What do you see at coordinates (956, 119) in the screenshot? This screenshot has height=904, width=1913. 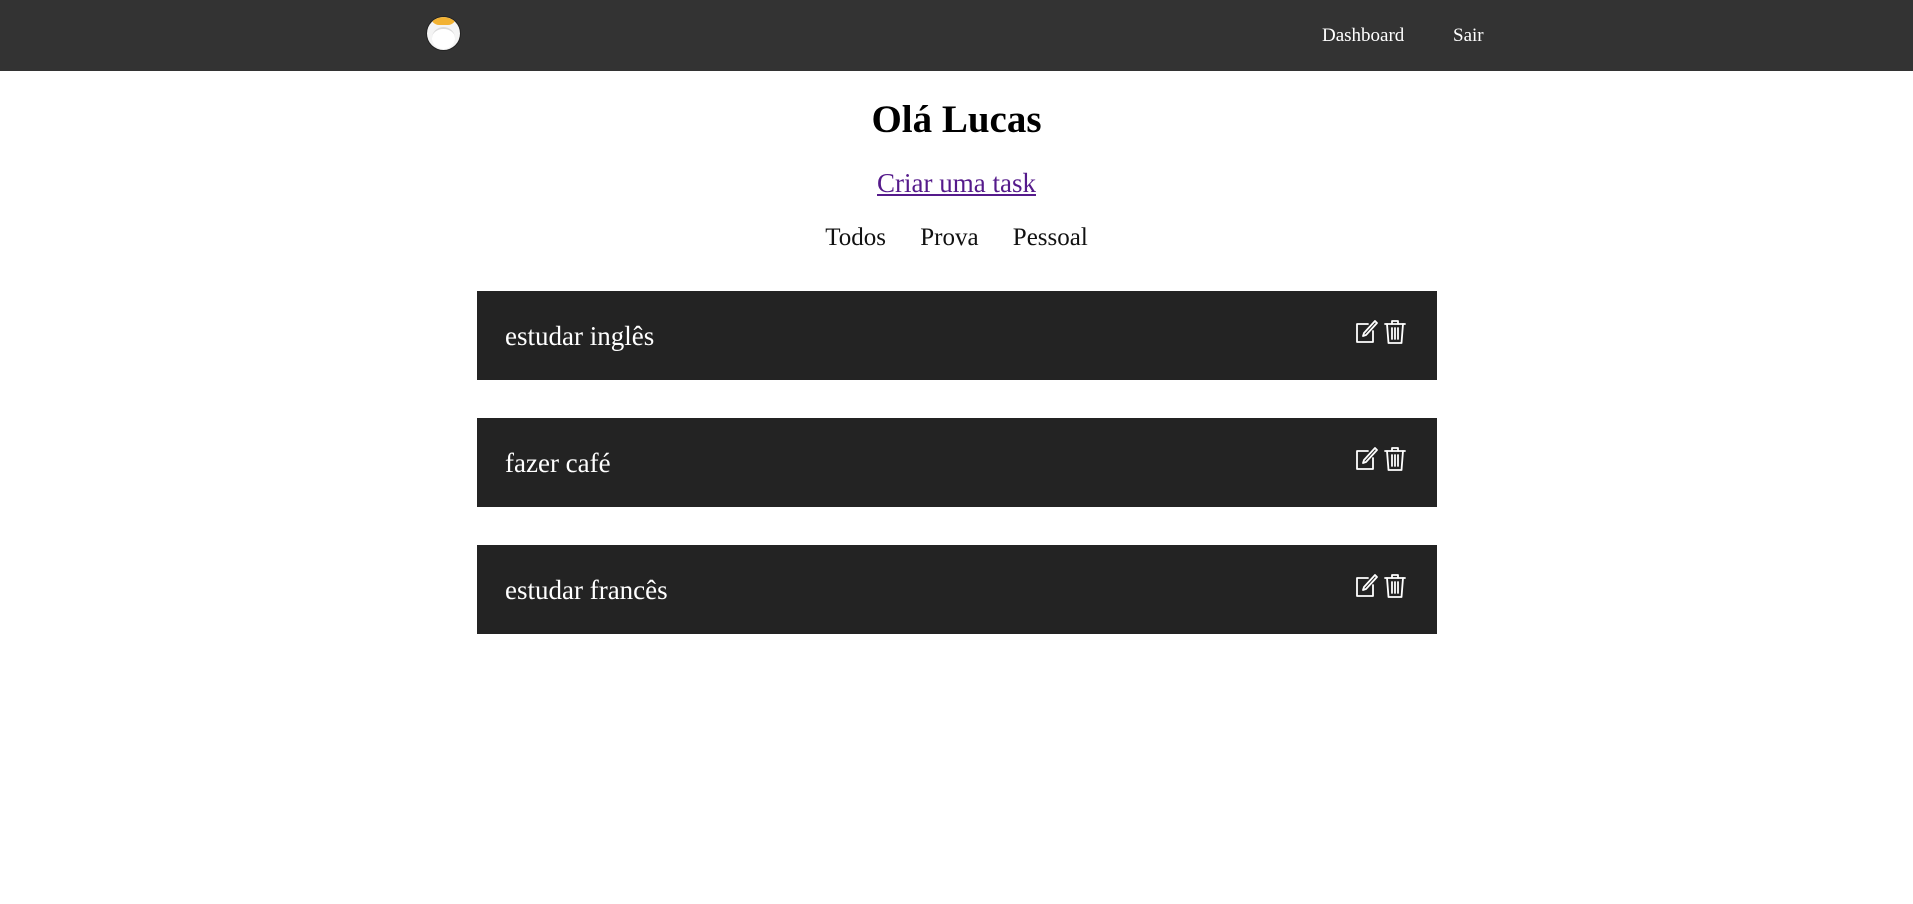 I see `page-title: Olá Lucas` at bounding box center [956, 119].